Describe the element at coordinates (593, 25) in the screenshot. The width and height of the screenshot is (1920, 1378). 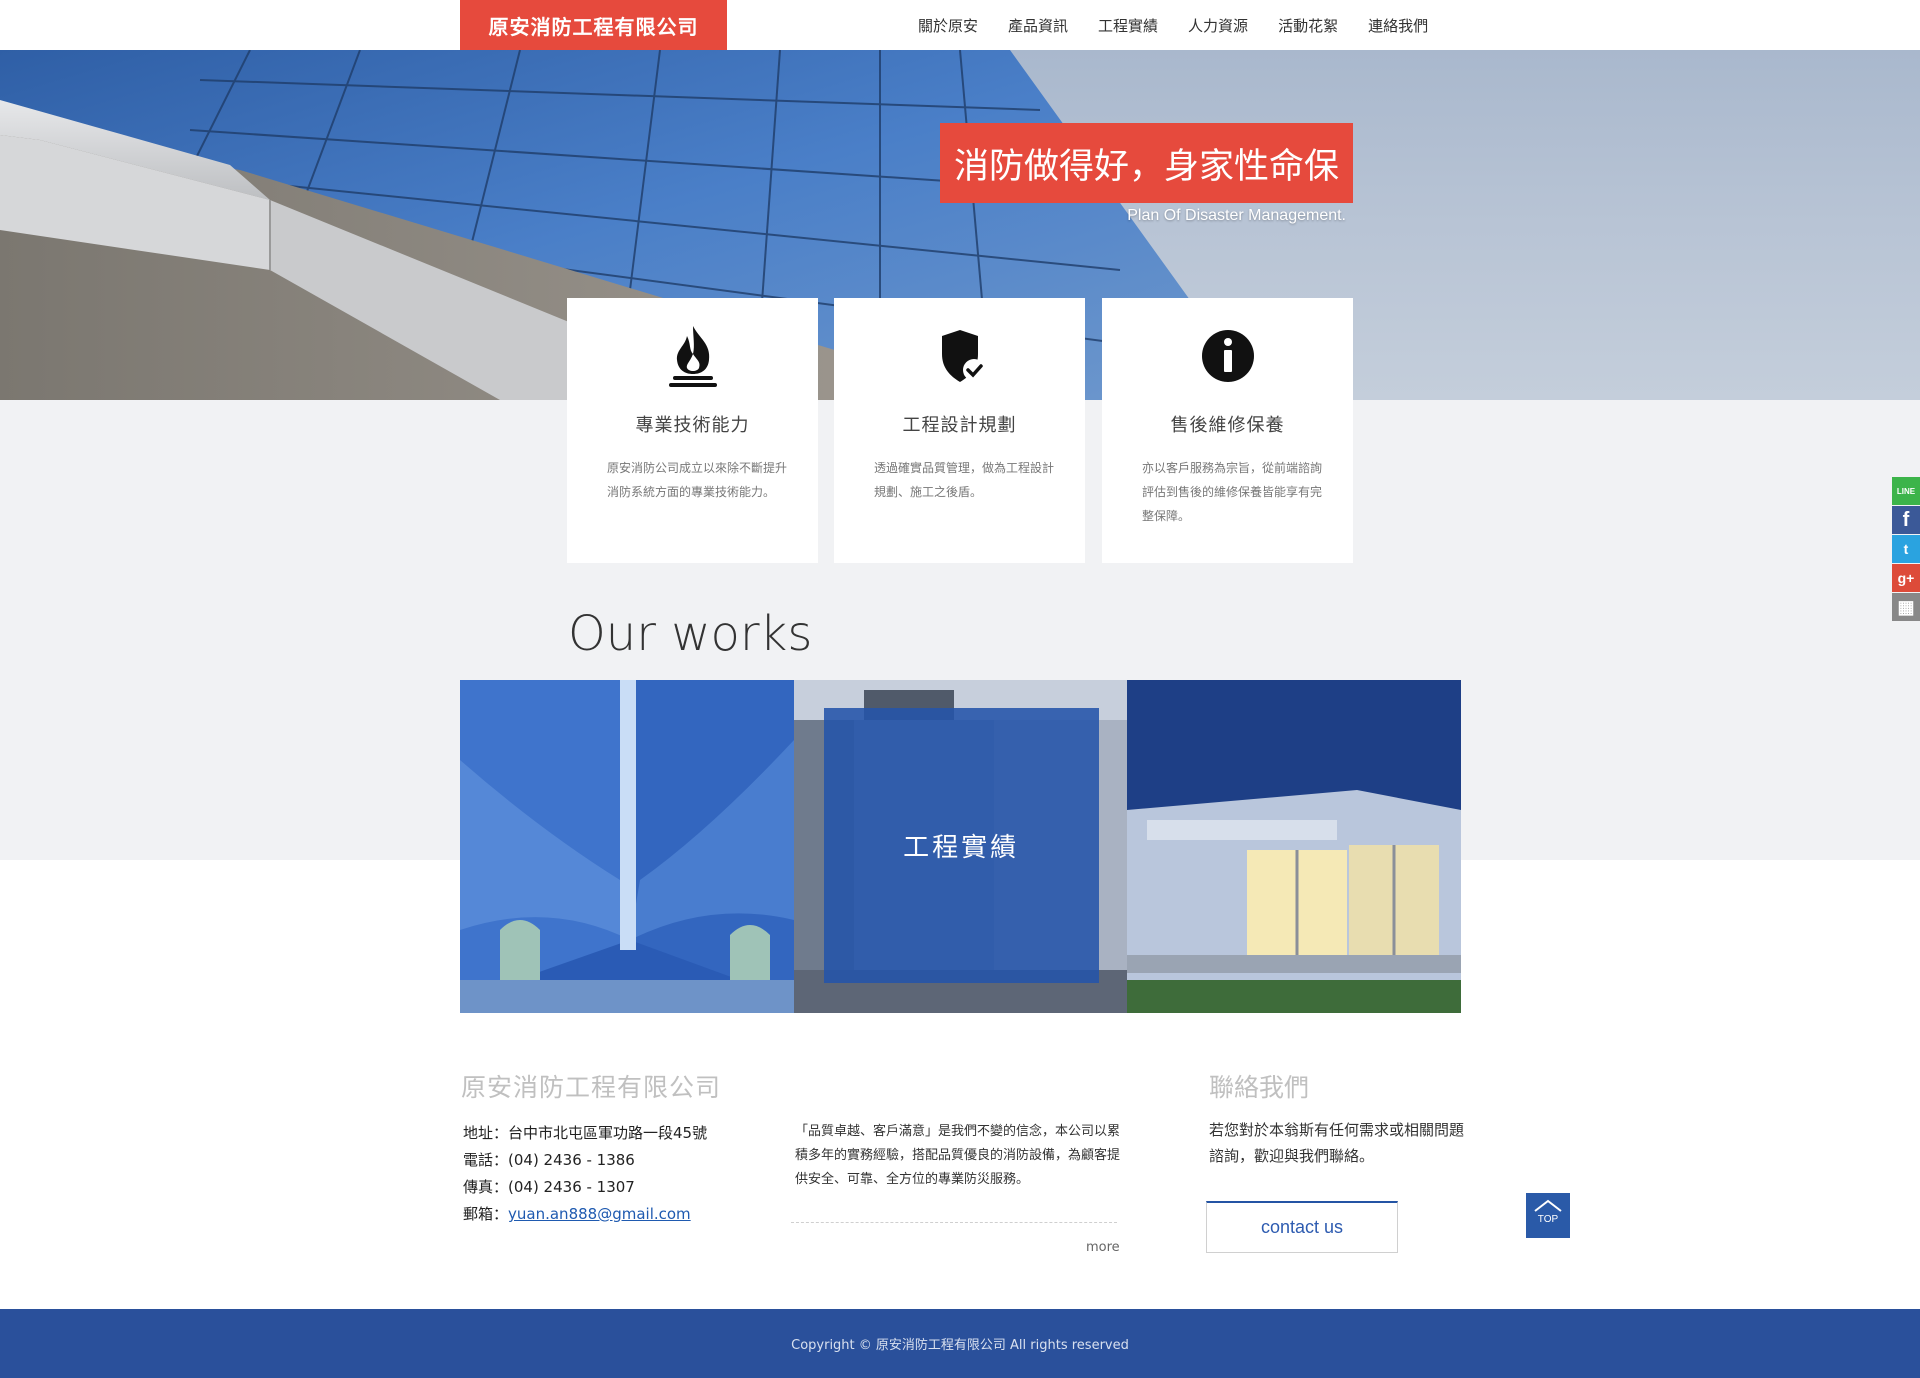
I see `site-logo: 原安消防工程有限公司` at that location.